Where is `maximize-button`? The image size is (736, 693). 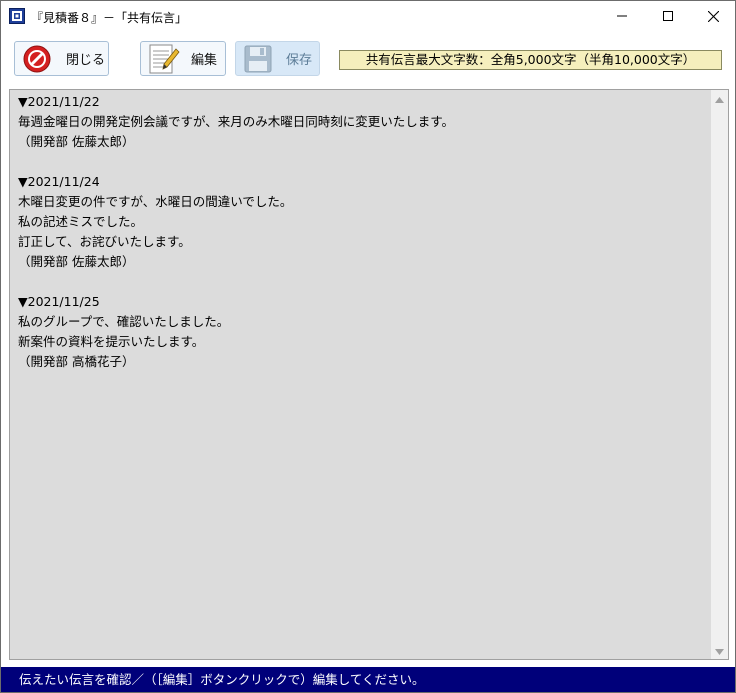 maximize-button is located at coordinates (668, 16).